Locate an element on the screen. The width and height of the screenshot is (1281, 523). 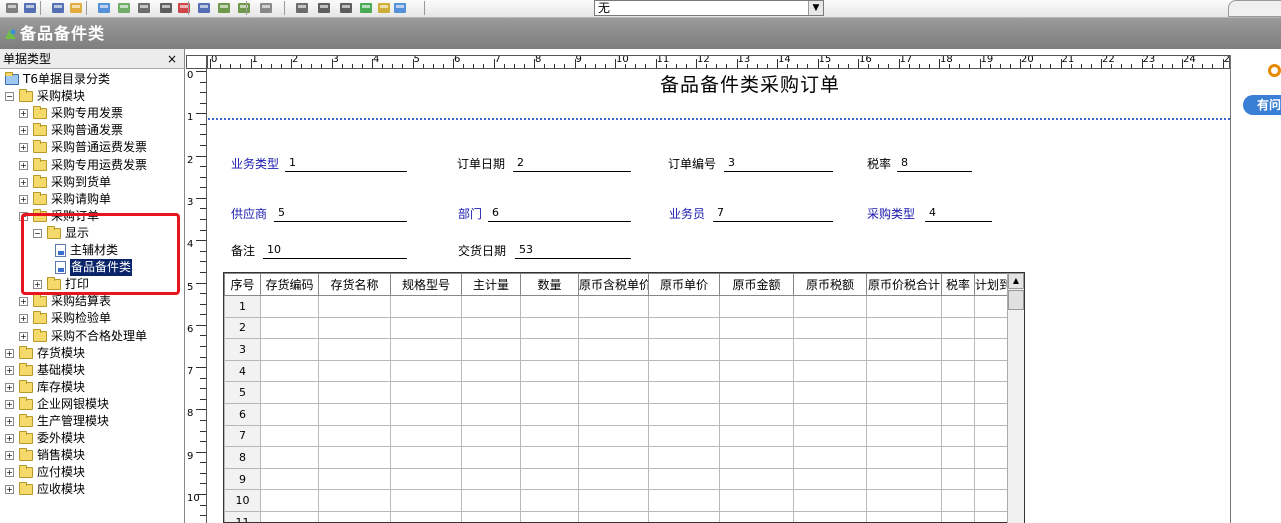
field-value: 2 is located at coordinates (520, 162).